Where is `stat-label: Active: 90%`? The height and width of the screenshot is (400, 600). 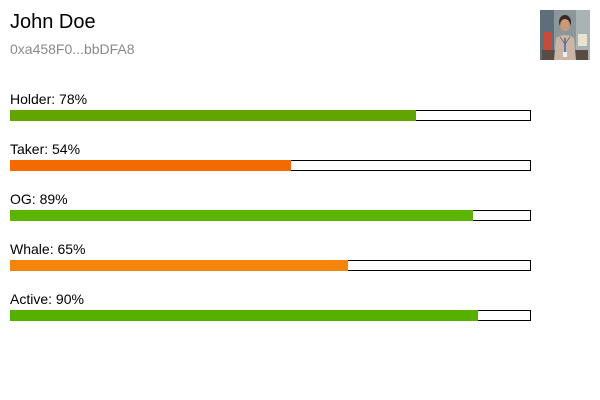
stat-label: Active: 90% is located at coordinates (47, 299).